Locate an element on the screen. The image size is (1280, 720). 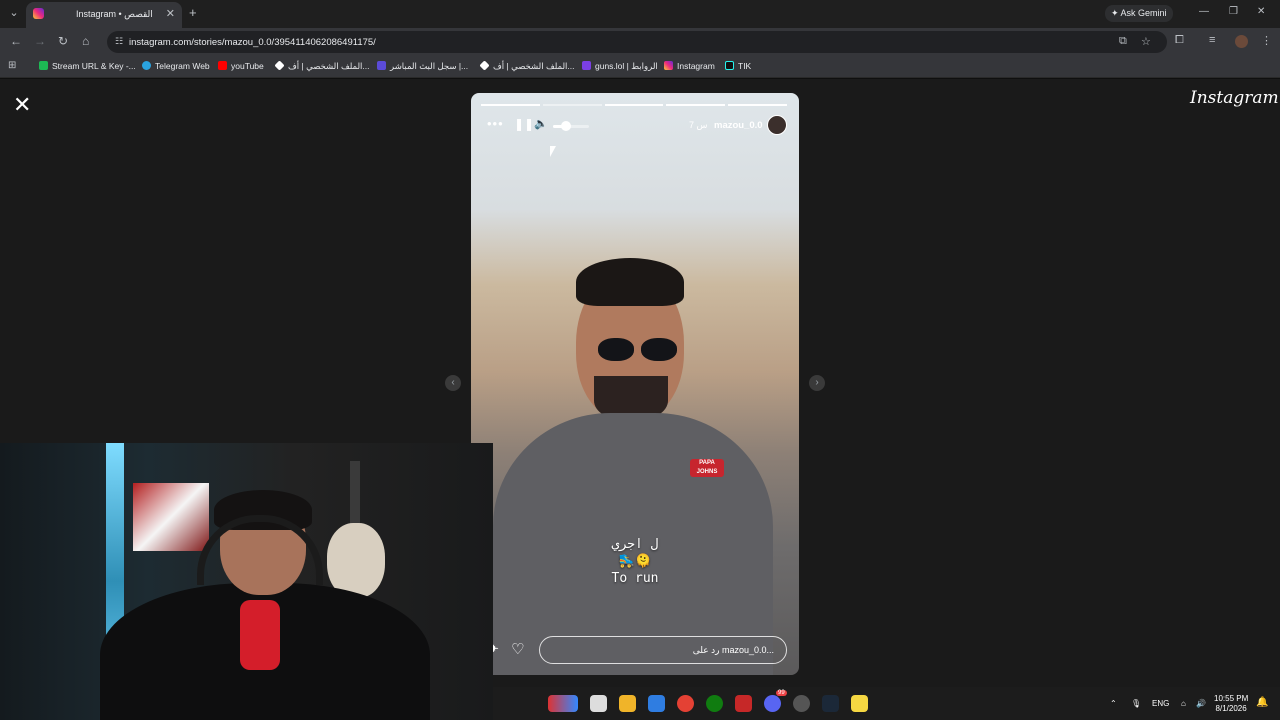
notification-bell-icon: 🔔 is located at coordinates (1262, 702).